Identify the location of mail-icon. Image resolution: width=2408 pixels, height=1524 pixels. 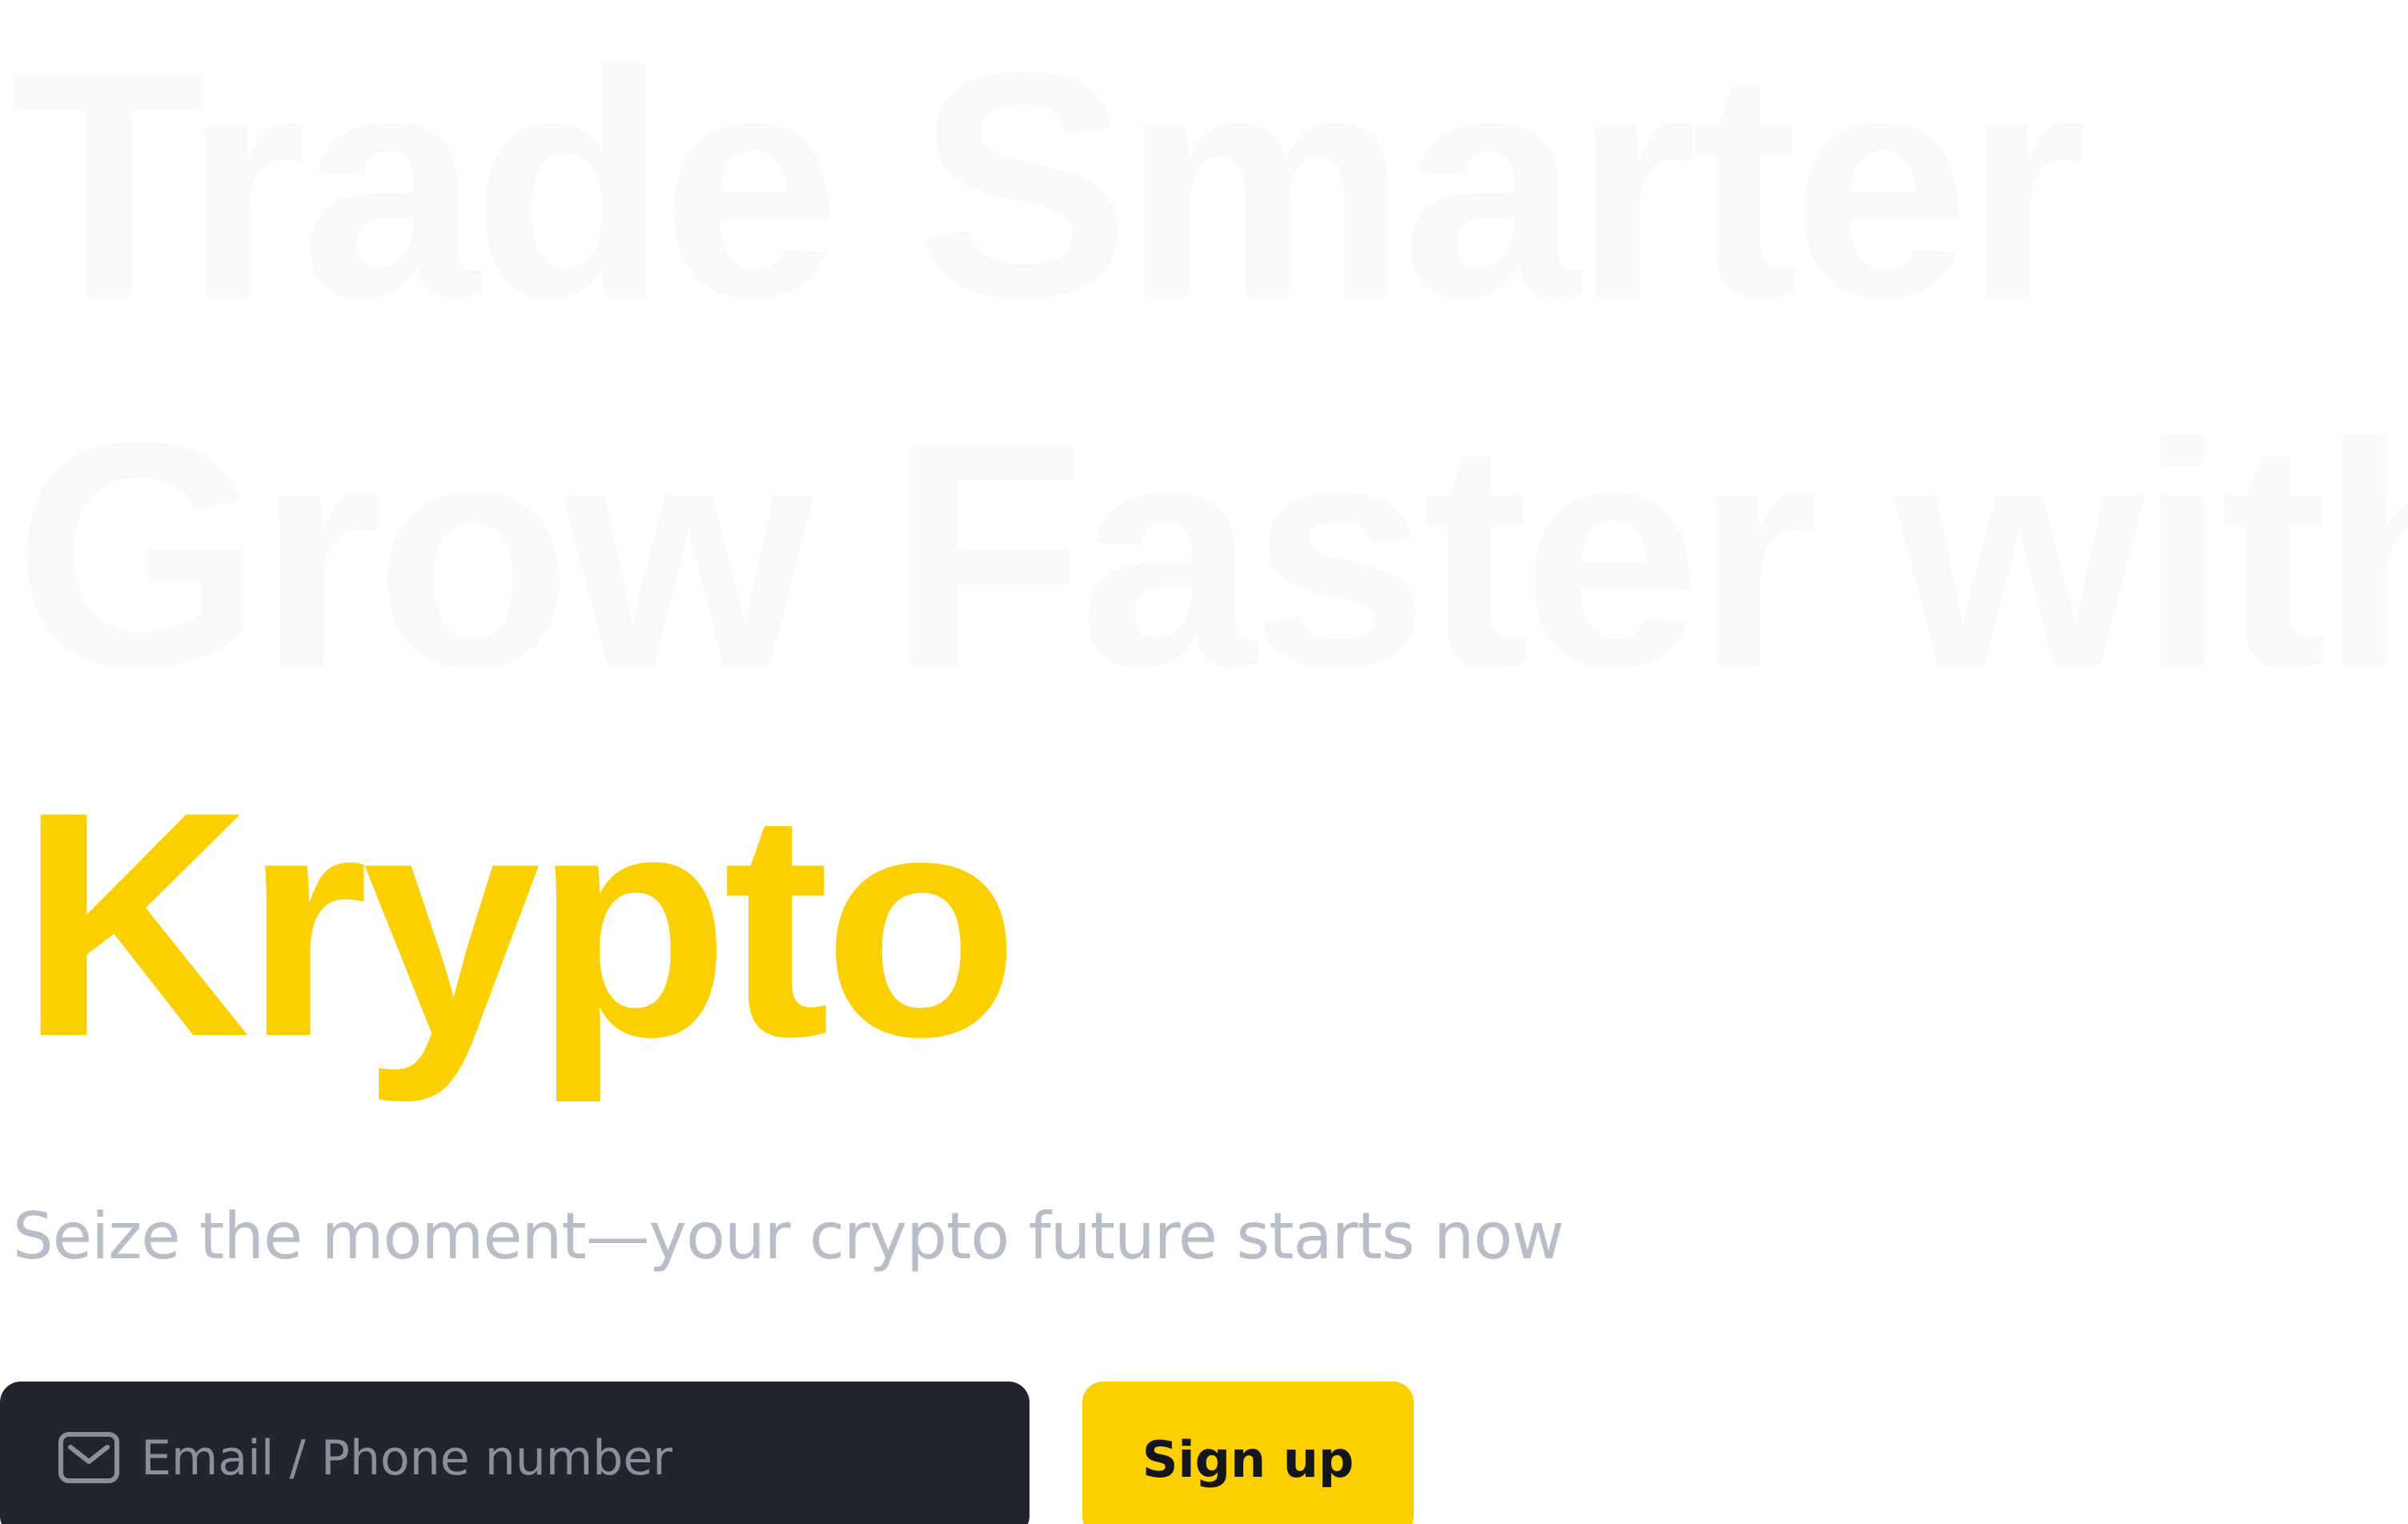
(89, 1457).